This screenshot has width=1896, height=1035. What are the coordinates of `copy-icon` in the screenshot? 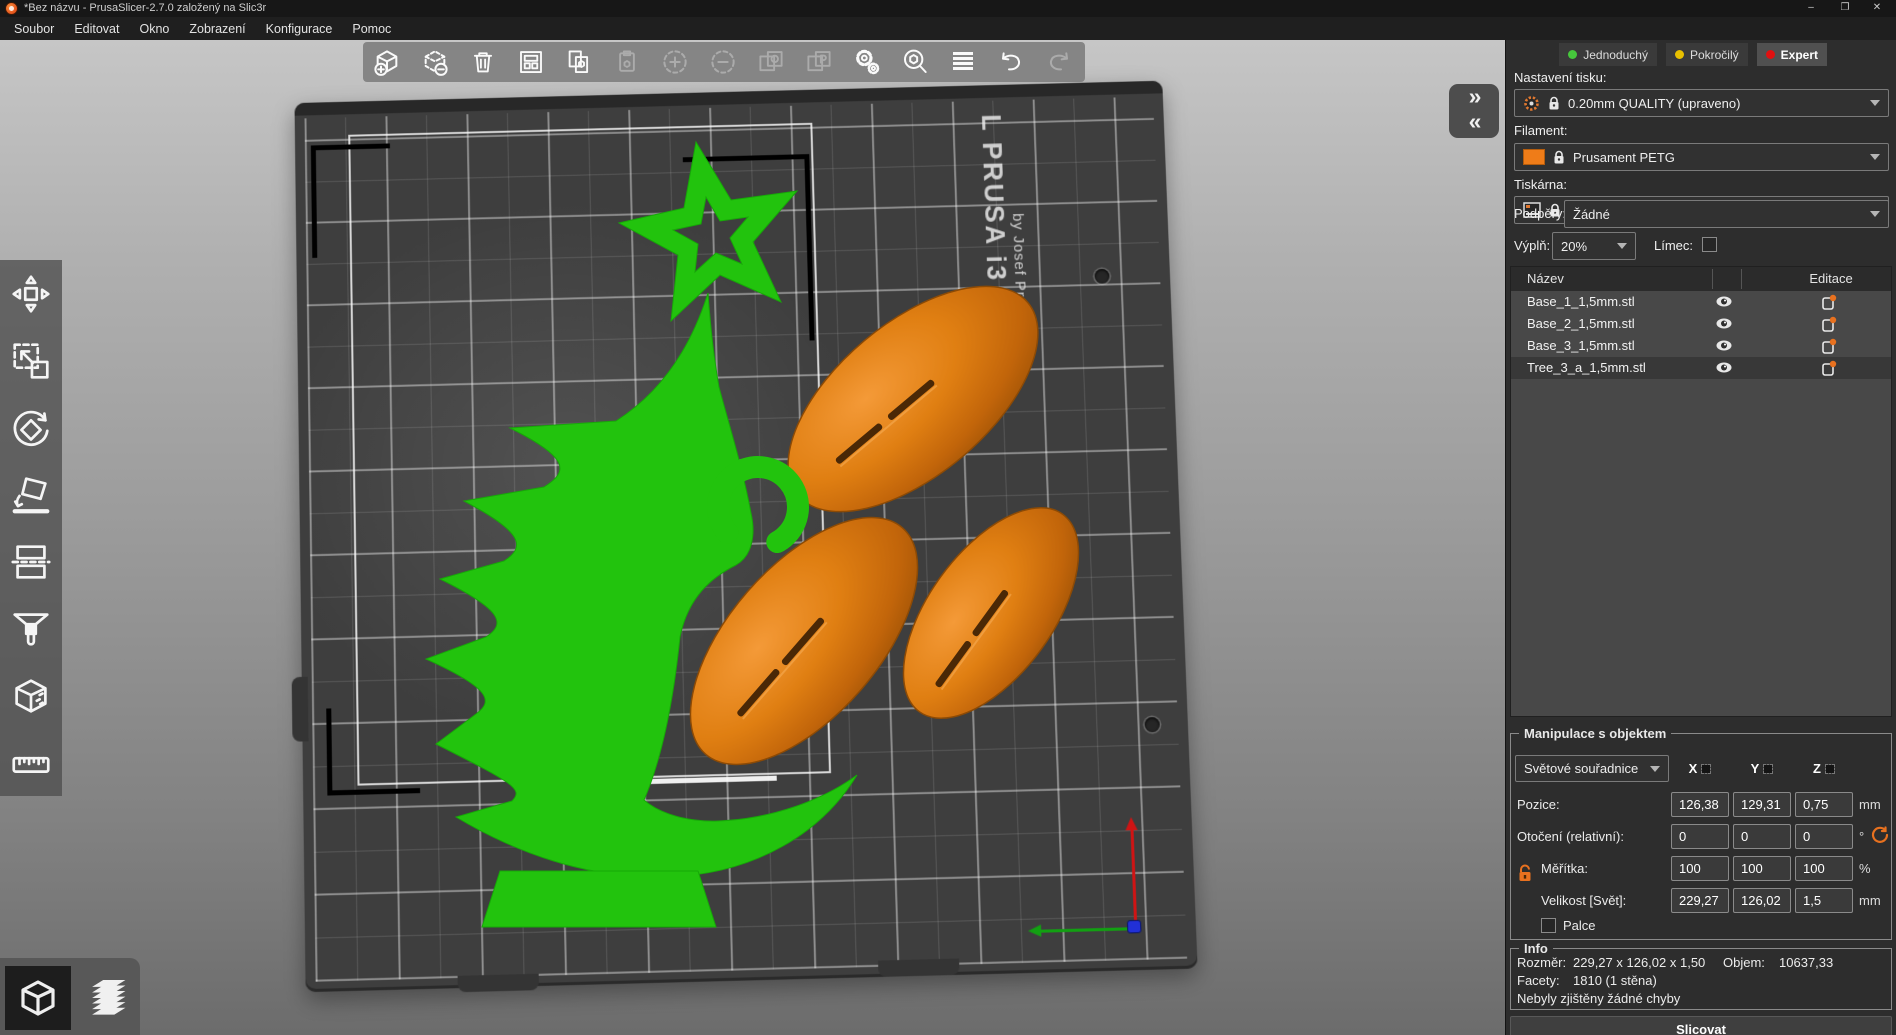 It's located at (578, 61).